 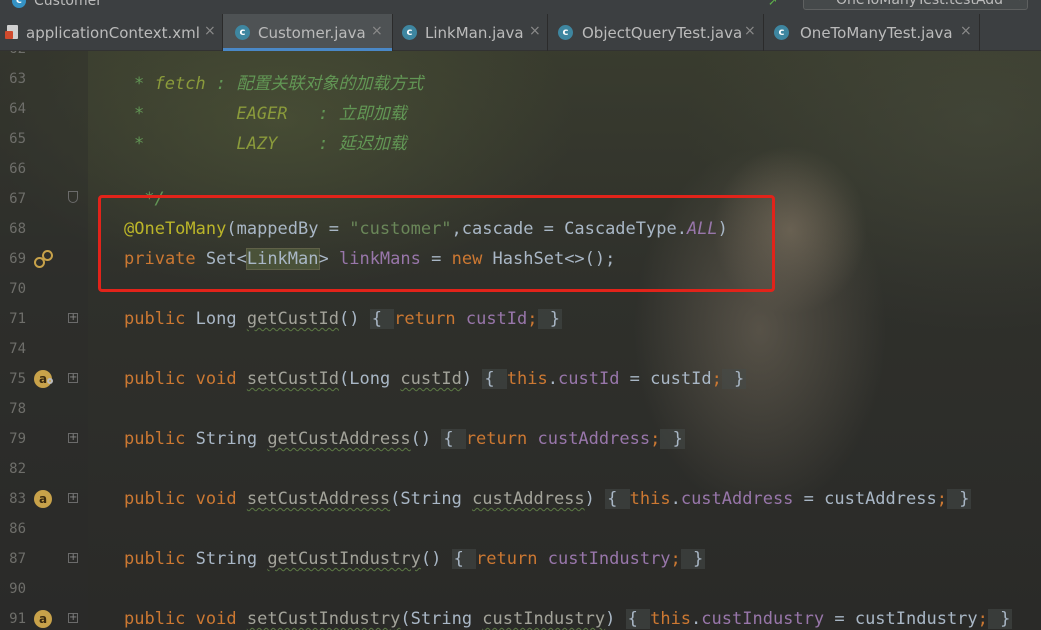 I want to click on tab-applicationcontext-xml: applicationContext.xml ×, so click(x=111, y=32).